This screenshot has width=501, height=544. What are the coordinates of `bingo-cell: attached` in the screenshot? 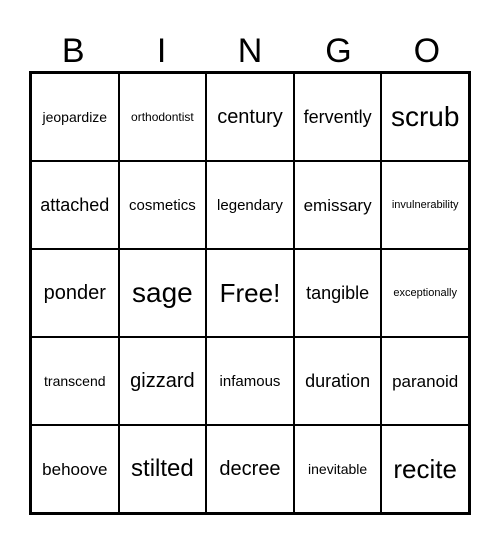 It's located at (75, 205).